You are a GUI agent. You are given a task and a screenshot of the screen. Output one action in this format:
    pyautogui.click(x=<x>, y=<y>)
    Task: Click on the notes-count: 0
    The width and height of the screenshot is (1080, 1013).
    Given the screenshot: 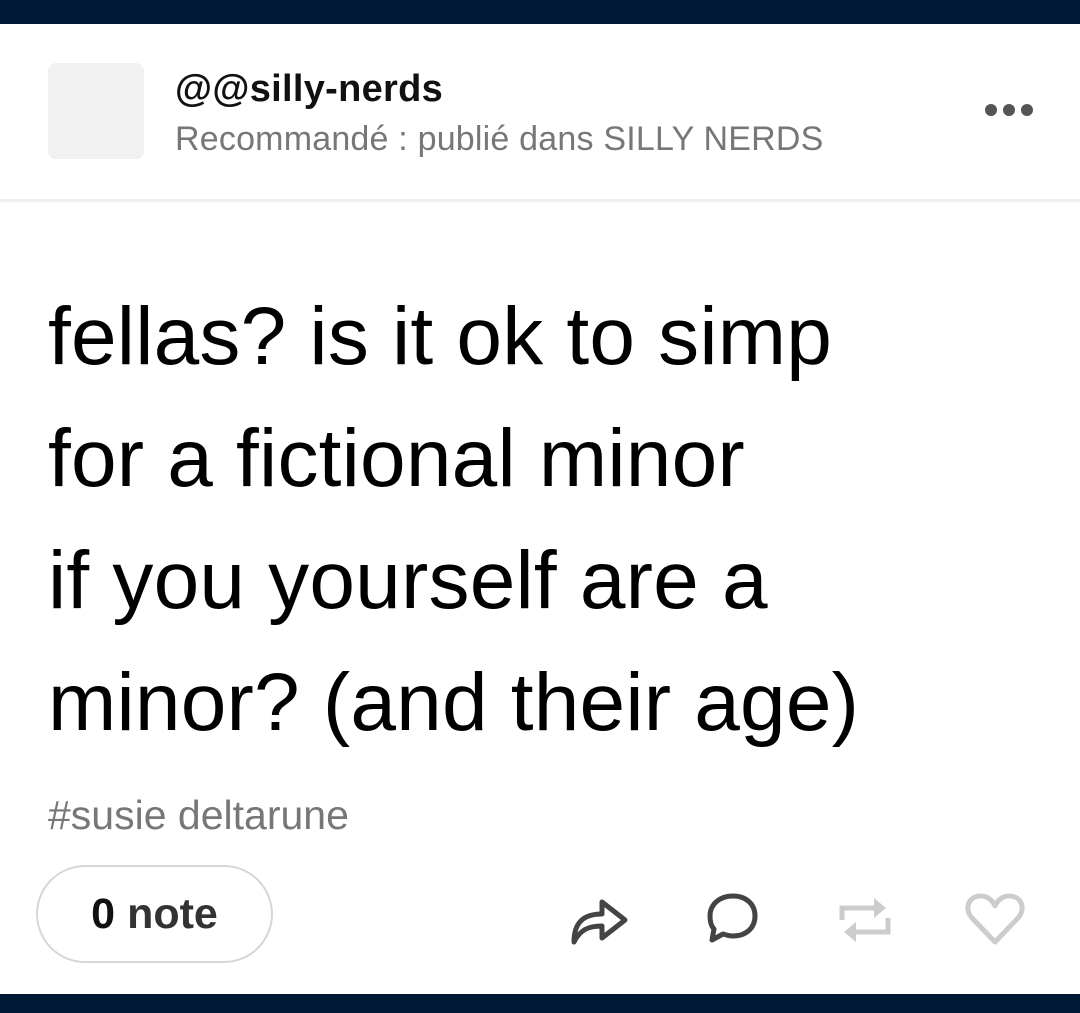 What is the action you would take?
    pyautogui.click(x=103, y=913)
    